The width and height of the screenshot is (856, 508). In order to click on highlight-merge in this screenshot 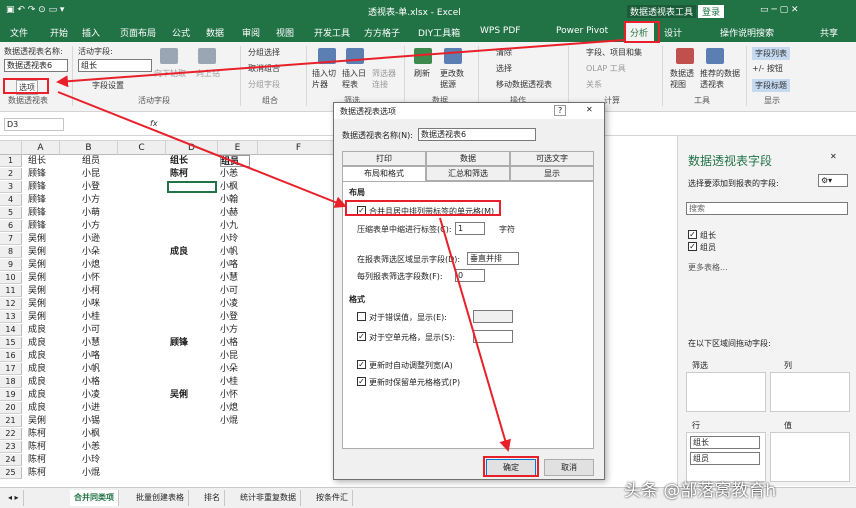, I will do `click(423, 208)`.